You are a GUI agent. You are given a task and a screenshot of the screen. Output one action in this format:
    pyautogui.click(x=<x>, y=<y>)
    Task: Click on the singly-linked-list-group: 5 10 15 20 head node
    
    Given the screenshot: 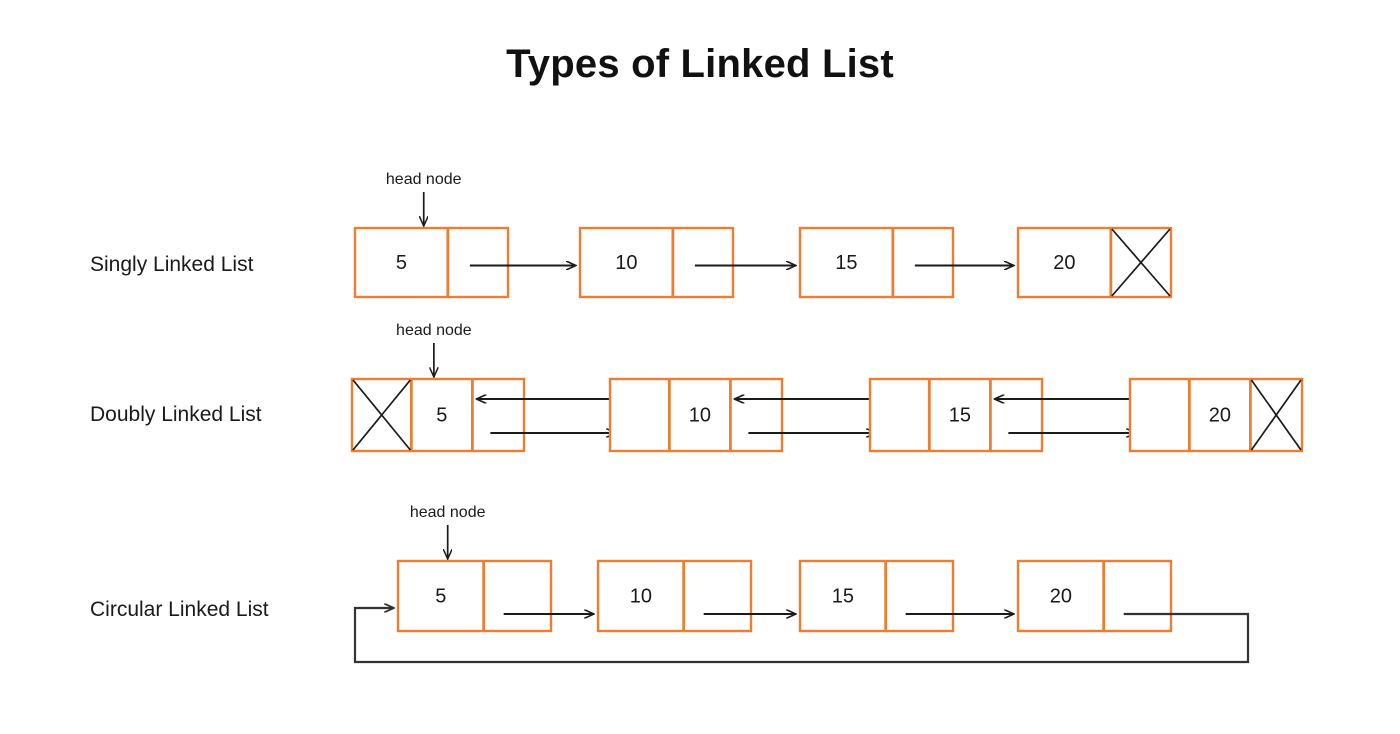 What is the action you would take?
    pyautogui.click(x=763, y=235)
    